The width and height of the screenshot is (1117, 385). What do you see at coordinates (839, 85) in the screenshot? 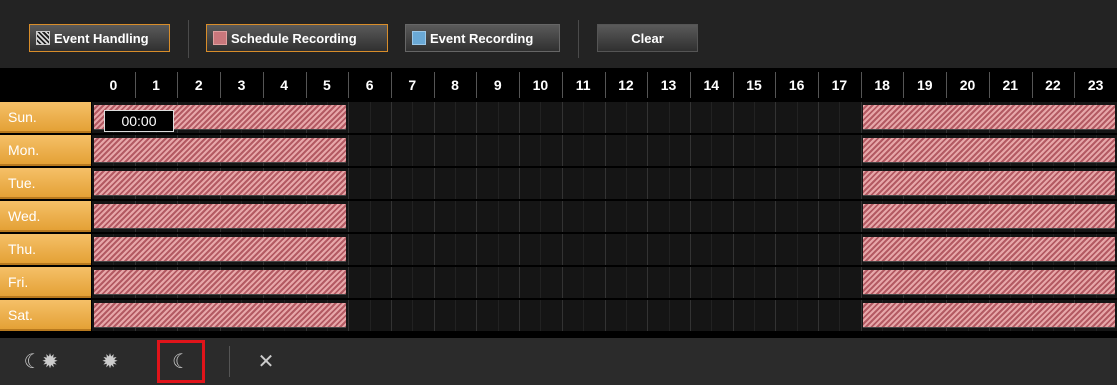
I see `hour-label: 17` at bounding box center [839, 85].